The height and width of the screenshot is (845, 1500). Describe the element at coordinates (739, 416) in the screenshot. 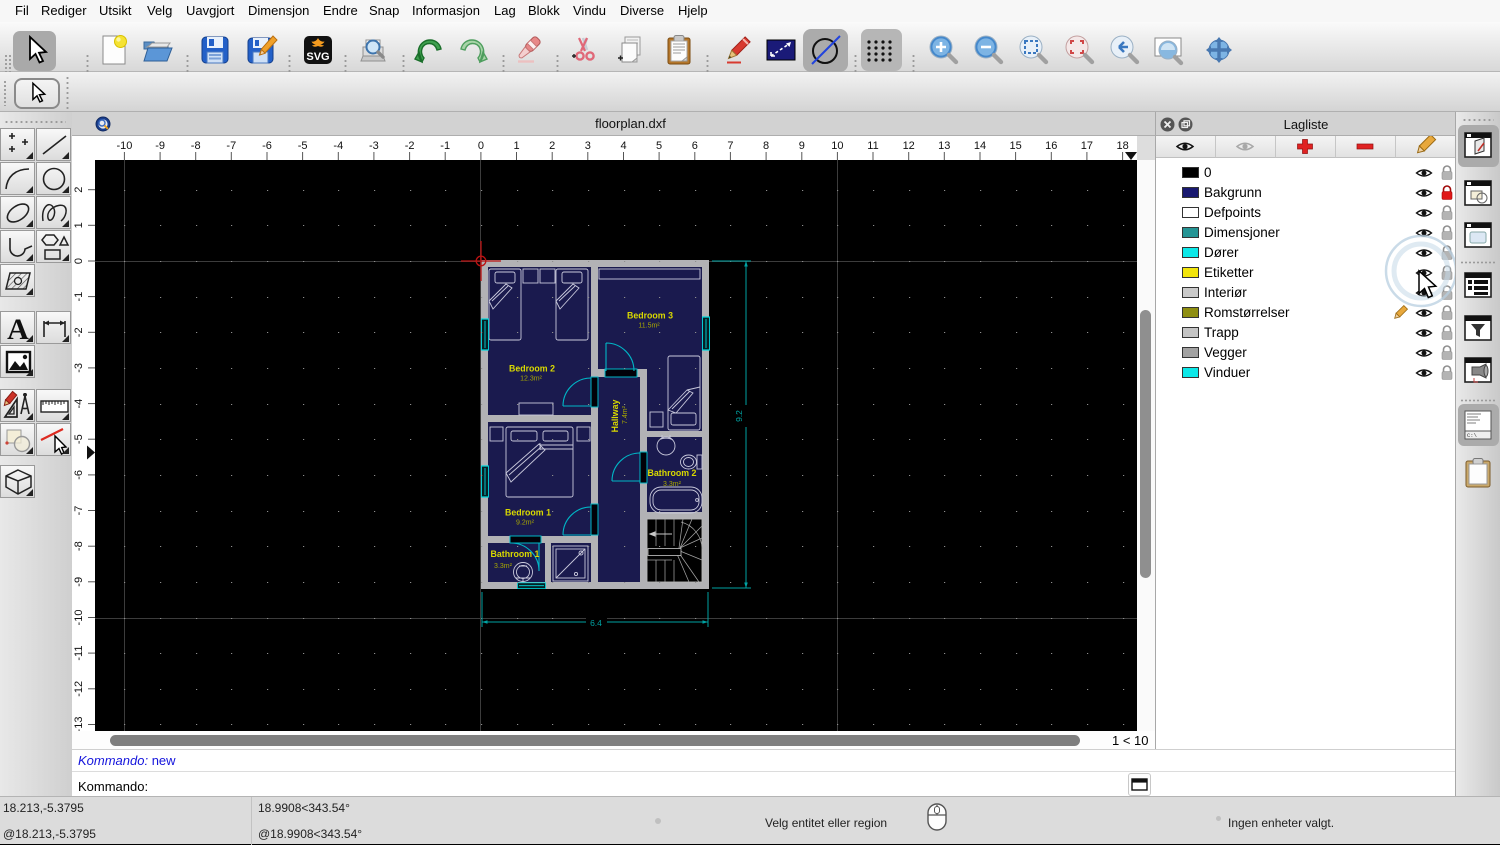

I see `svg-text: 9.2` at that location.